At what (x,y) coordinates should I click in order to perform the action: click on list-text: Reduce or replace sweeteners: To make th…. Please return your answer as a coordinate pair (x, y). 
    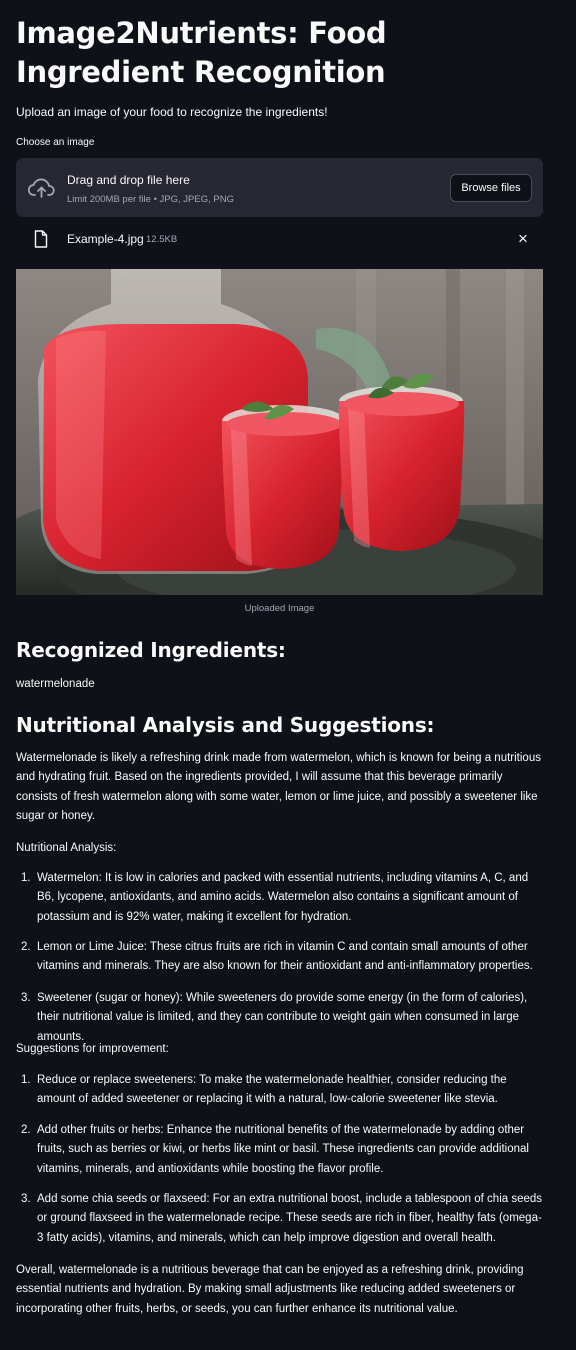
    Looking at the image, I should click on (272, 1090).